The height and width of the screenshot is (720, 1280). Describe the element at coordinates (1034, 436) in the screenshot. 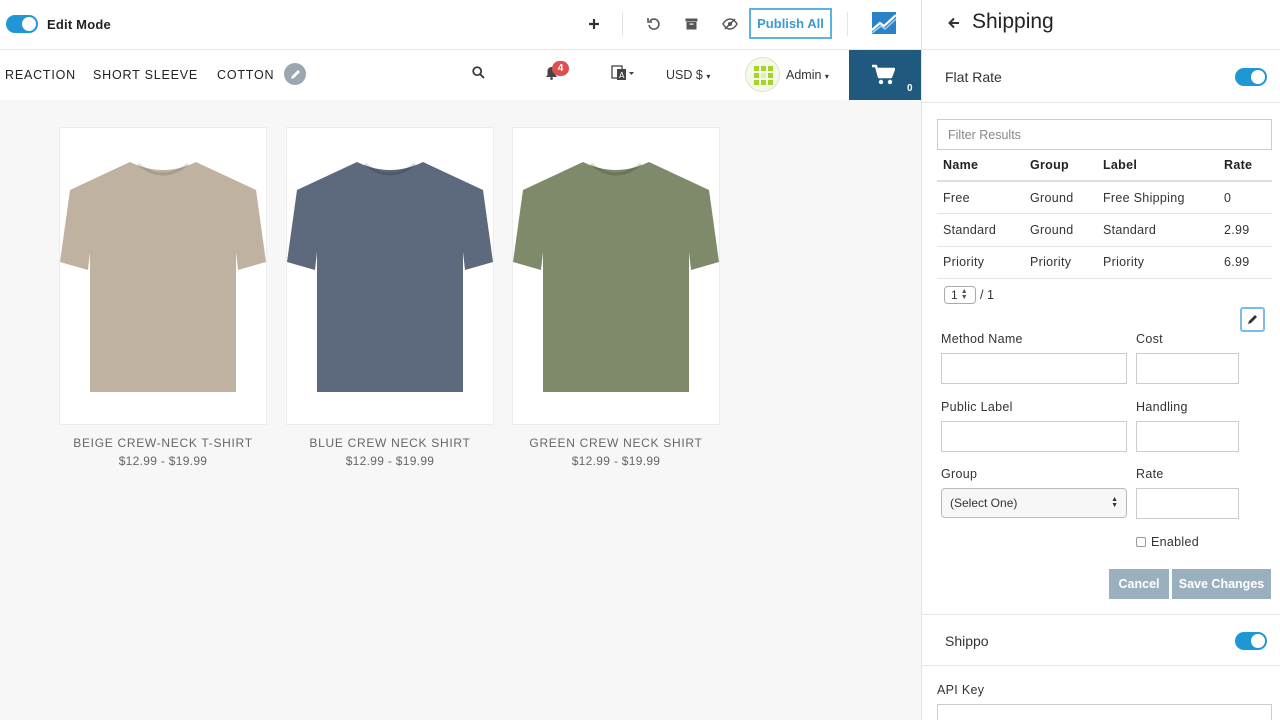

I see `public-label-input` at that location.